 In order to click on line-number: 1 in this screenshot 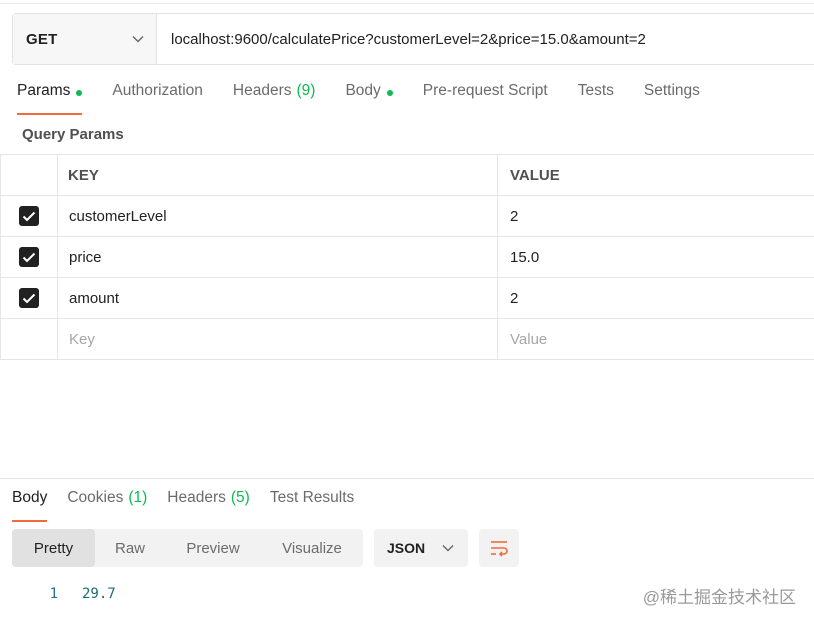, I will do `click(53, 594)`.